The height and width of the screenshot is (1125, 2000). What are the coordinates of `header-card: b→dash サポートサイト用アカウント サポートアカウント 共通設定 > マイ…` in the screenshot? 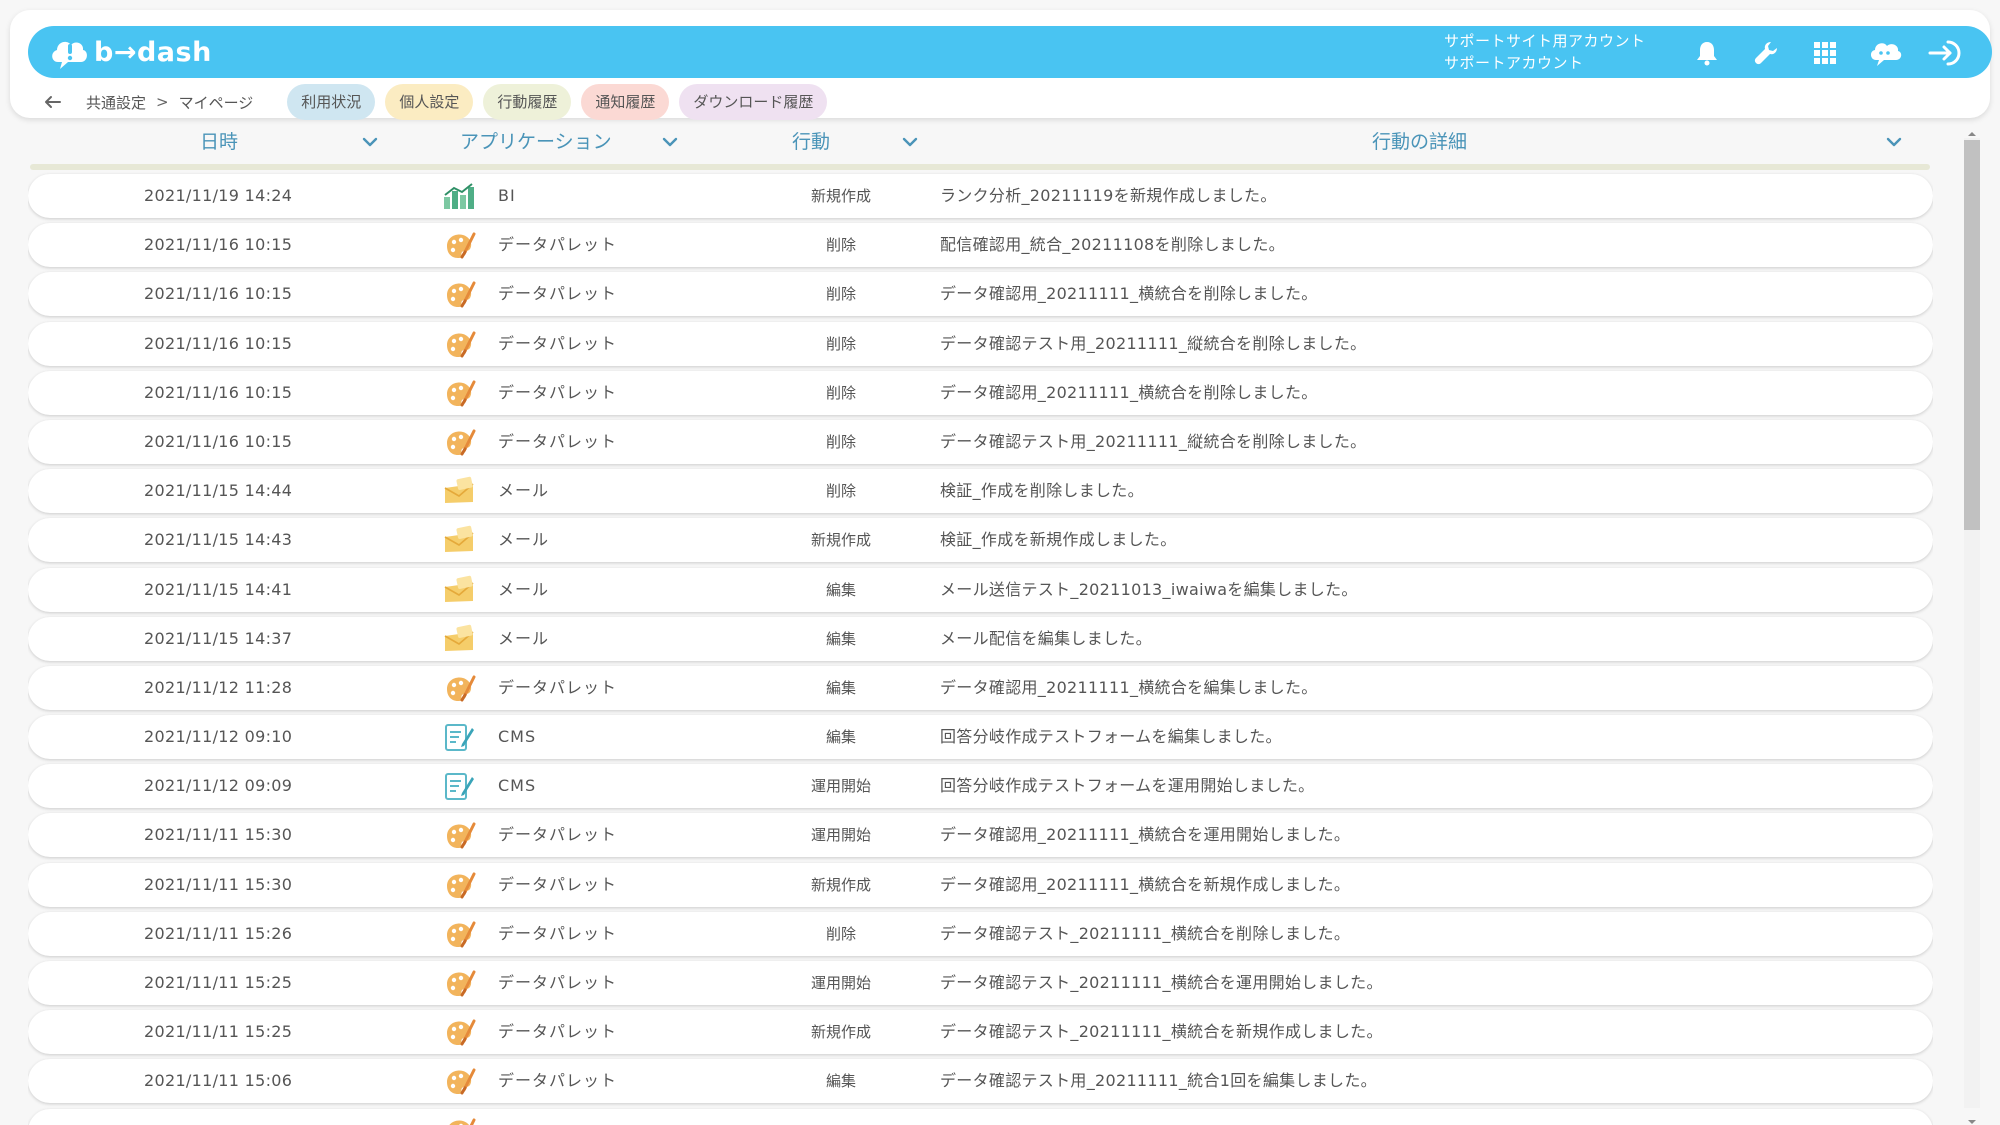 It's located at (1001, 65).